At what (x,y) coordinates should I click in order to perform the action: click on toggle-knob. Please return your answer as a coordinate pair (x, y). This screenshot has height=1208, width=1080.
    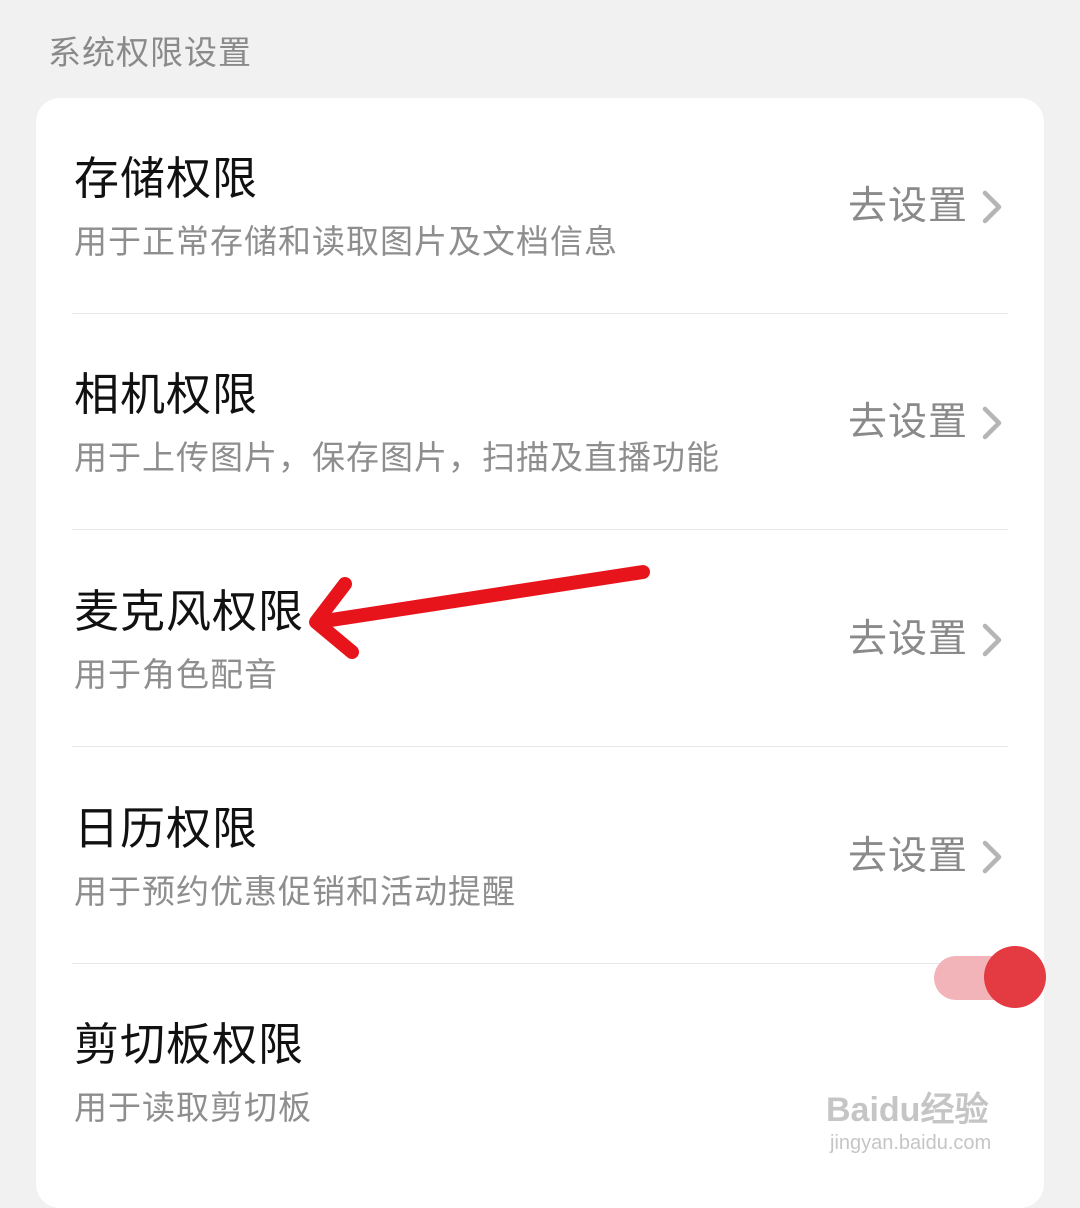
    Looking at the image, I should click on (1015, 977).